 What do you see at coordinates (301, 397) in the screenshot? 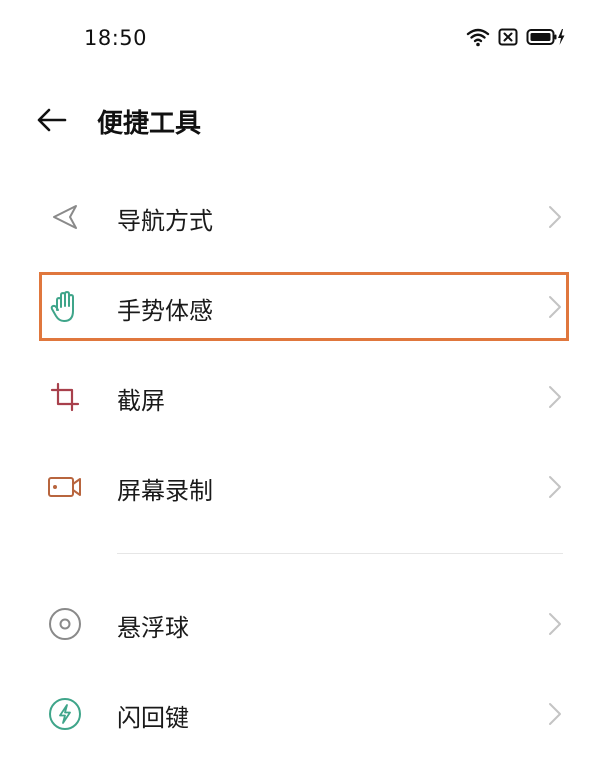
I see `menu-item-screenshot: 截屏` at bounding box center [301, 397].